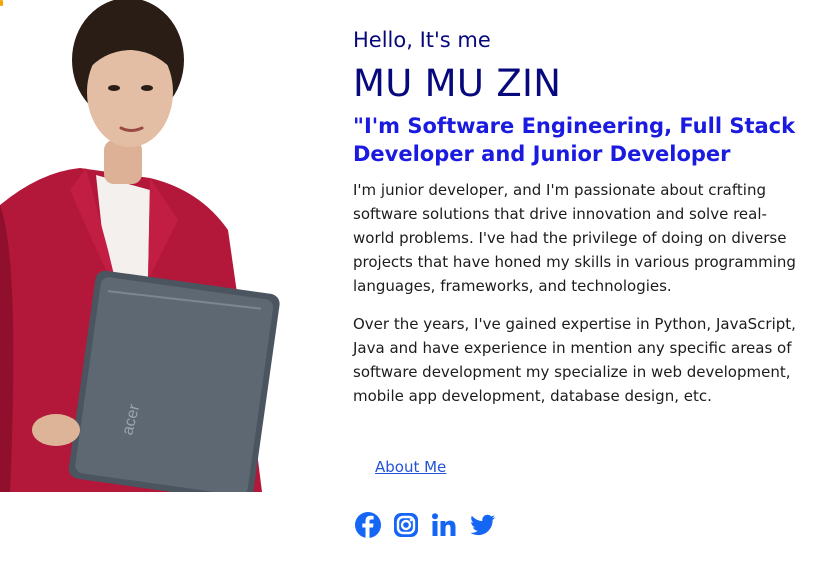 The image size is (829, 571). Describe the element at coordinates (457, 83) in the screenshot. I see `profile-name: MU MU ZIN` at that location.